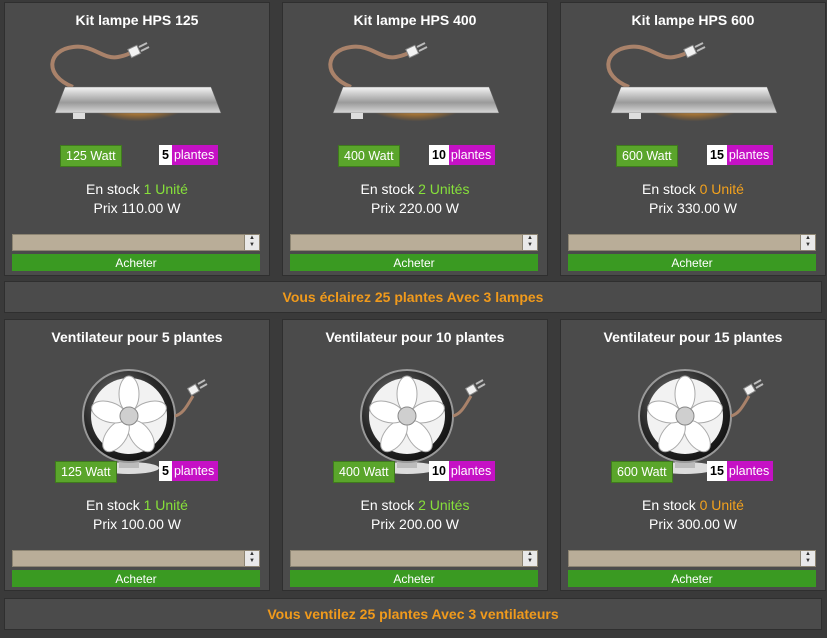 This screenshot has height=638, width=827. I want to click on price-text: Prix 330.00 W, so click(693, 208).